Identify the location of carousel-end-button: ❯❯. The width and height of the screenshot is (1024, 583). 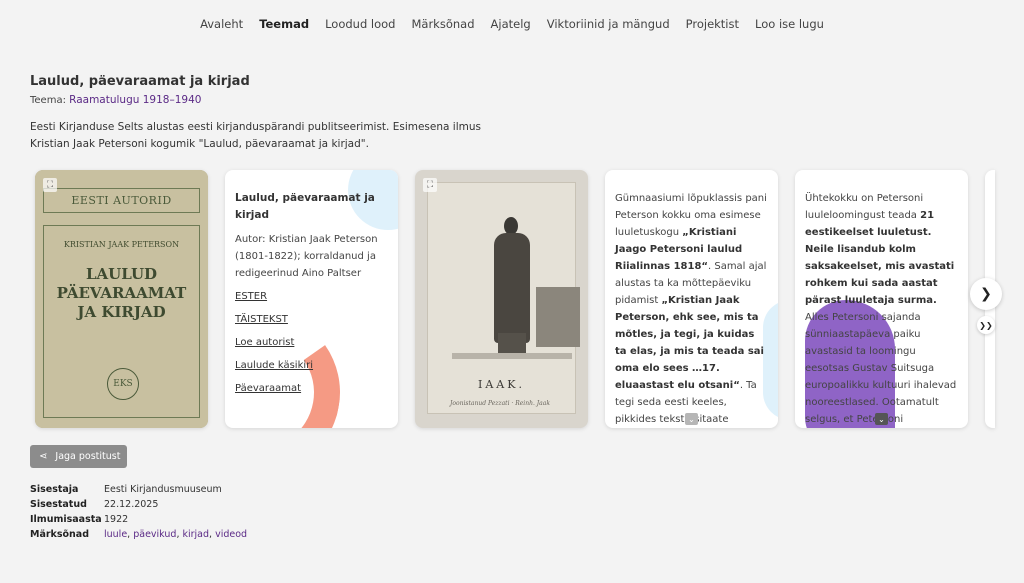
(986, 325).